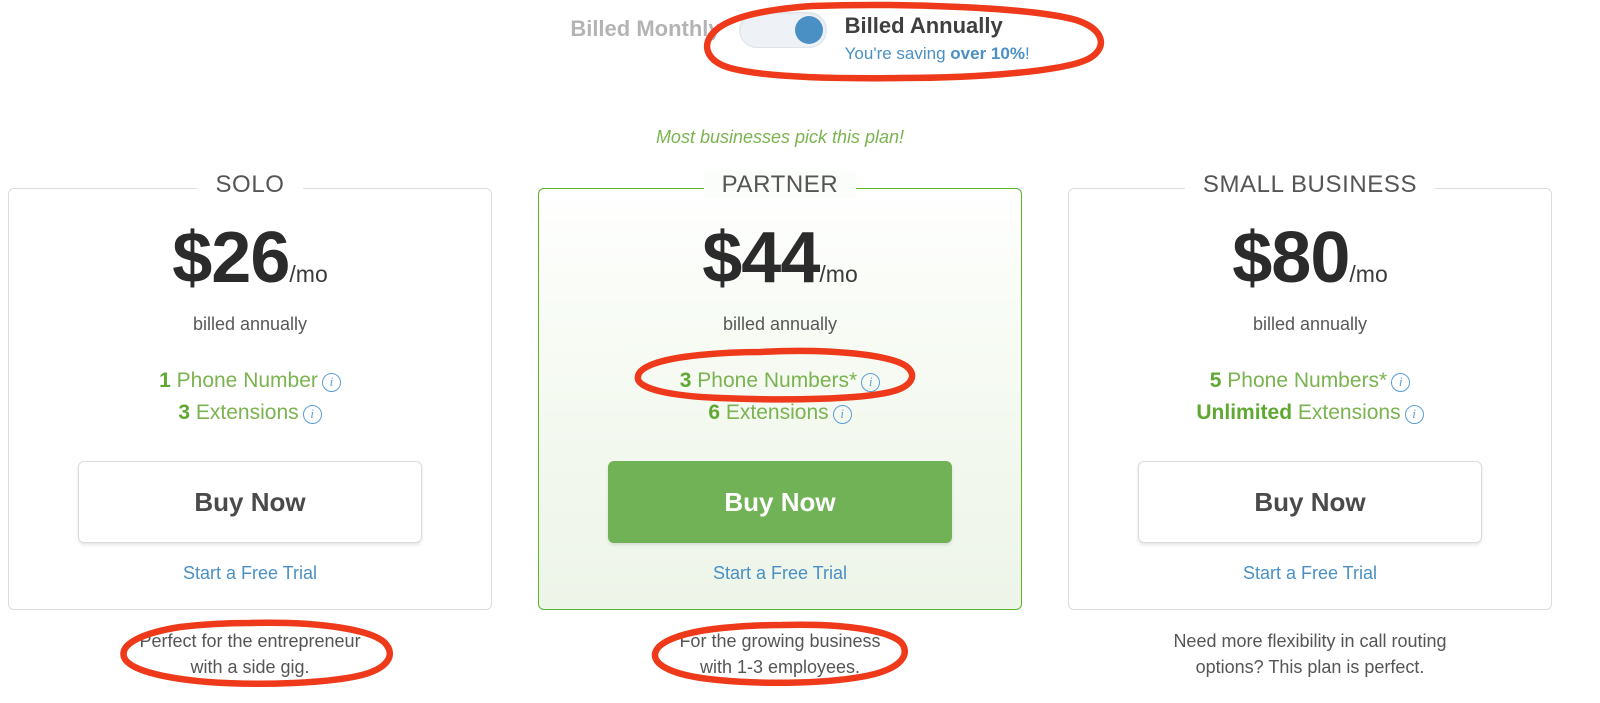 The width and height of the screenshot is (1600, 703). I want to click on feature-row: 3 Phone Numbers* i, so click(780, 381).